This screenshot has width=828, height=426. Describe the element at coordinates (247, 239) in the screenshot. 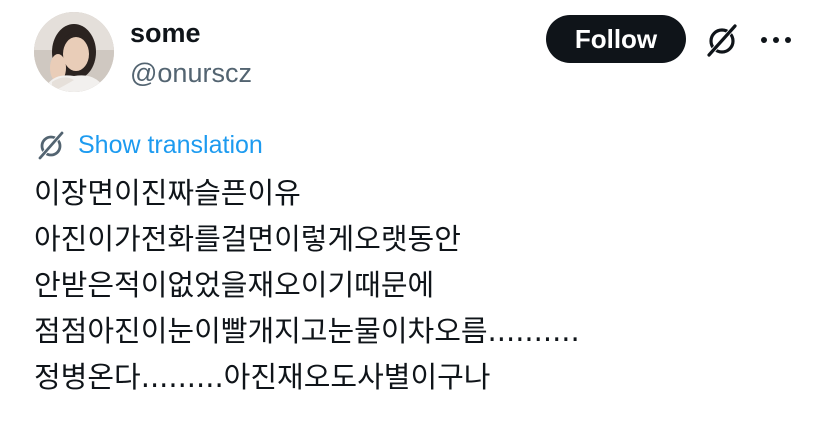

I see `post-text-line: 아진이가전화를걸면이렇게오랫동안` at that location.